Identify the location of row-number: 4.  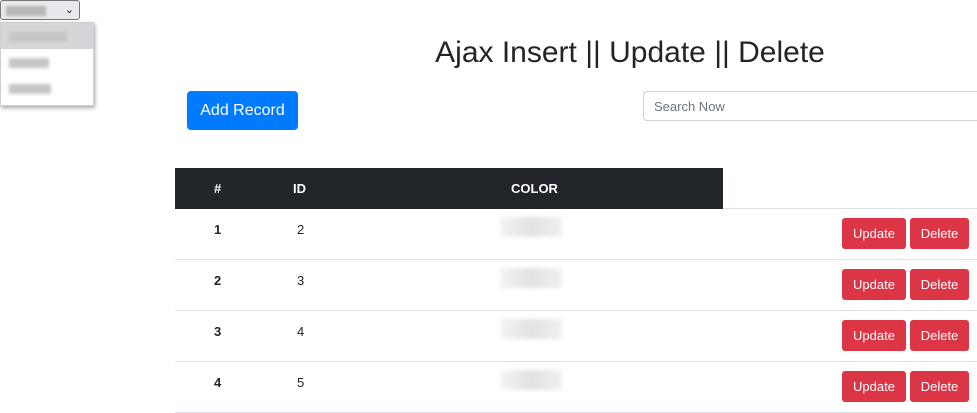
(218, 382).